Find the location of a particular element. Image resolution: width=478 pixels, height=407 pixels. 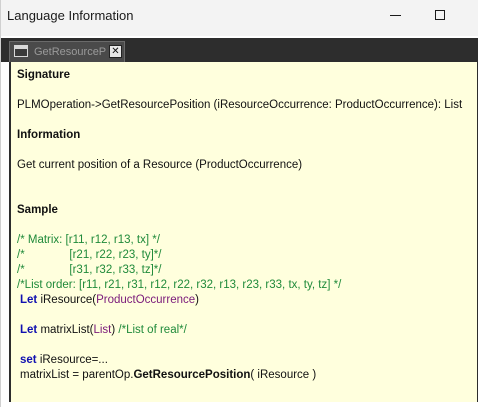

code-line-let-matrixlist: Let matrixList(List) /*List of real*/ is located at coordinates (103, 330).